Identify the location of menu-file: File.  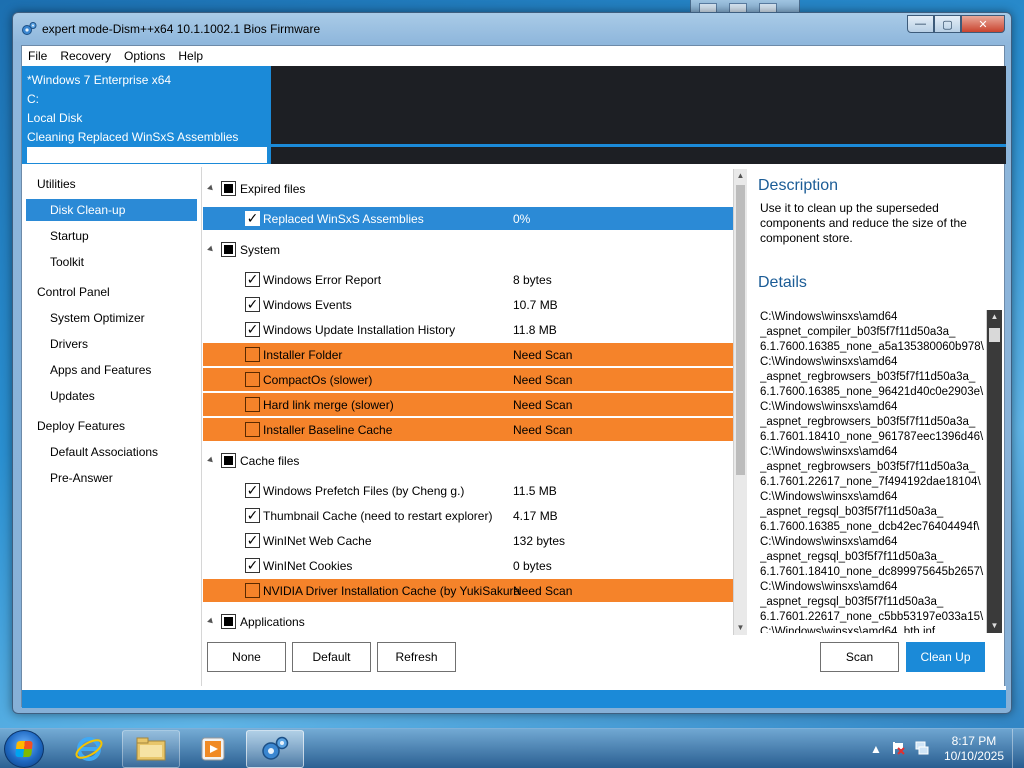
(37, 56).